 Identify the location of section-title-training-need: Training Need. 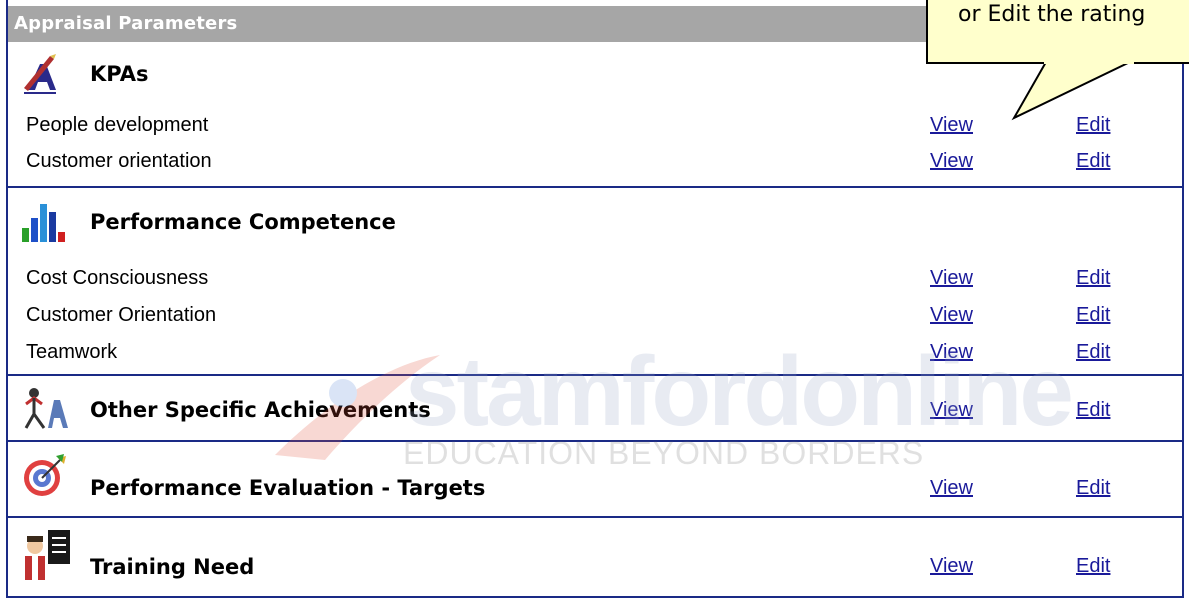
(172, 567).